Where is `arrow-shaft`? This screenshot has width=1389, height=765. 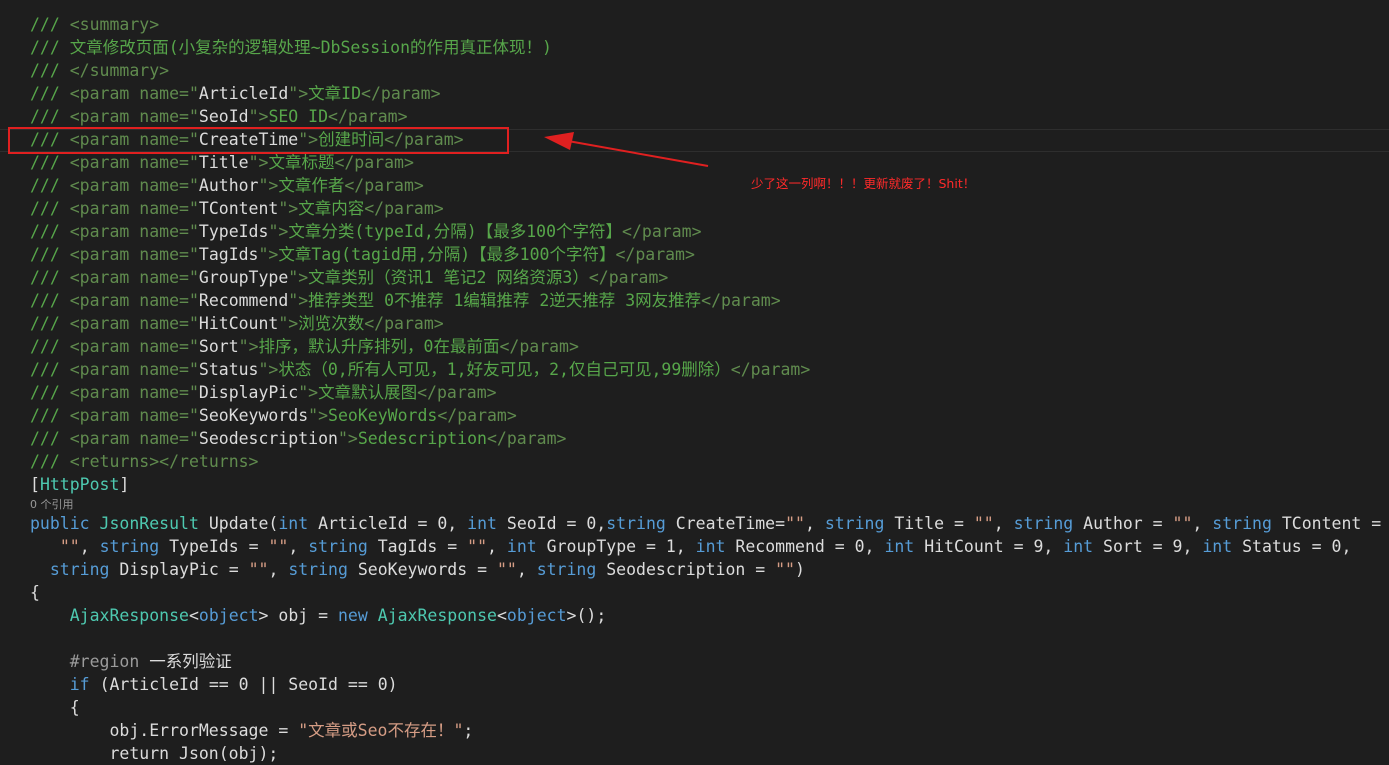 arrow-shaft is located at coordinates (638, 153).